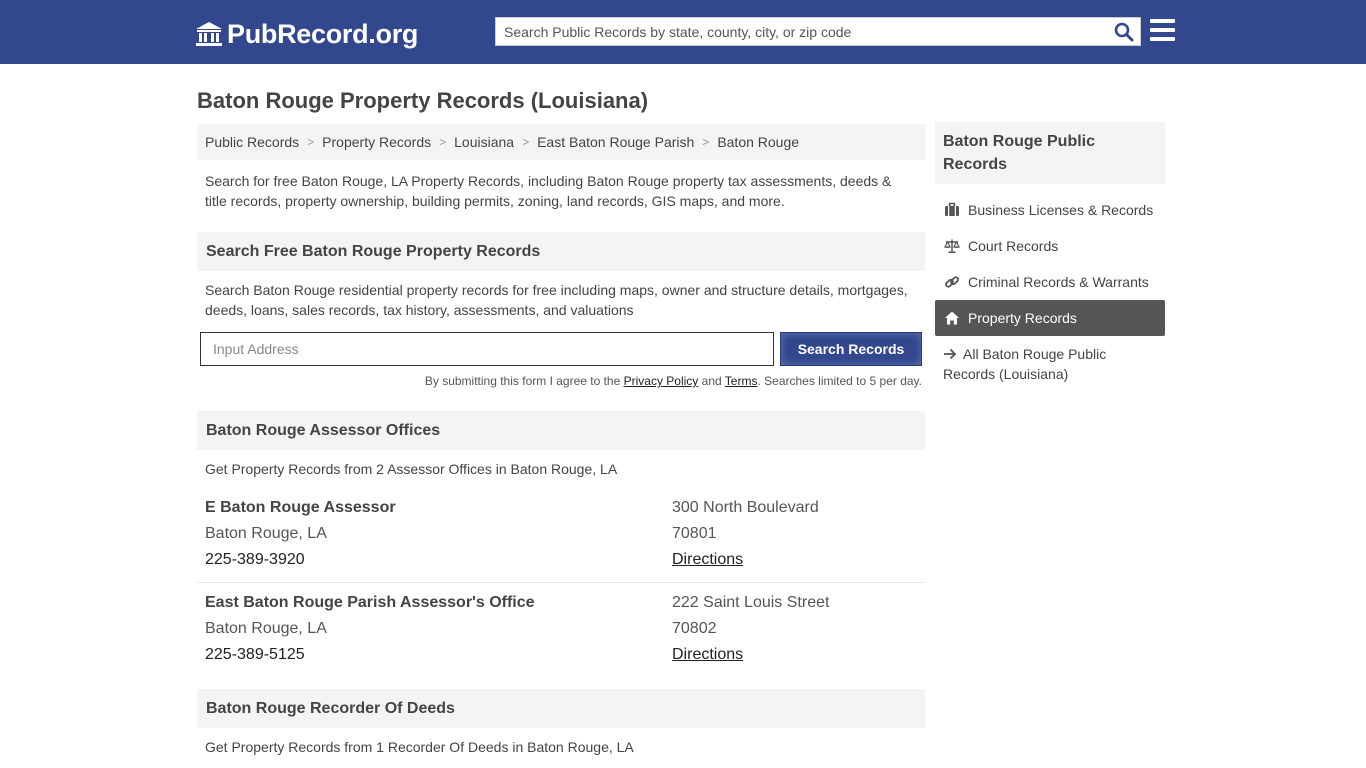  Describe the element at coordinates (711, 381) in the screenshot. I see `disclaimer-and: and` at that location.